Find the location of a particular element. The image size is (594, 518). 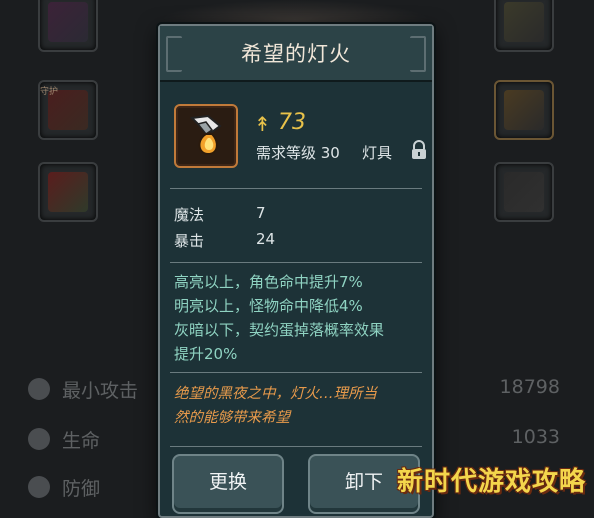

stat-label: 防御 is located at coordinates (81, 489).